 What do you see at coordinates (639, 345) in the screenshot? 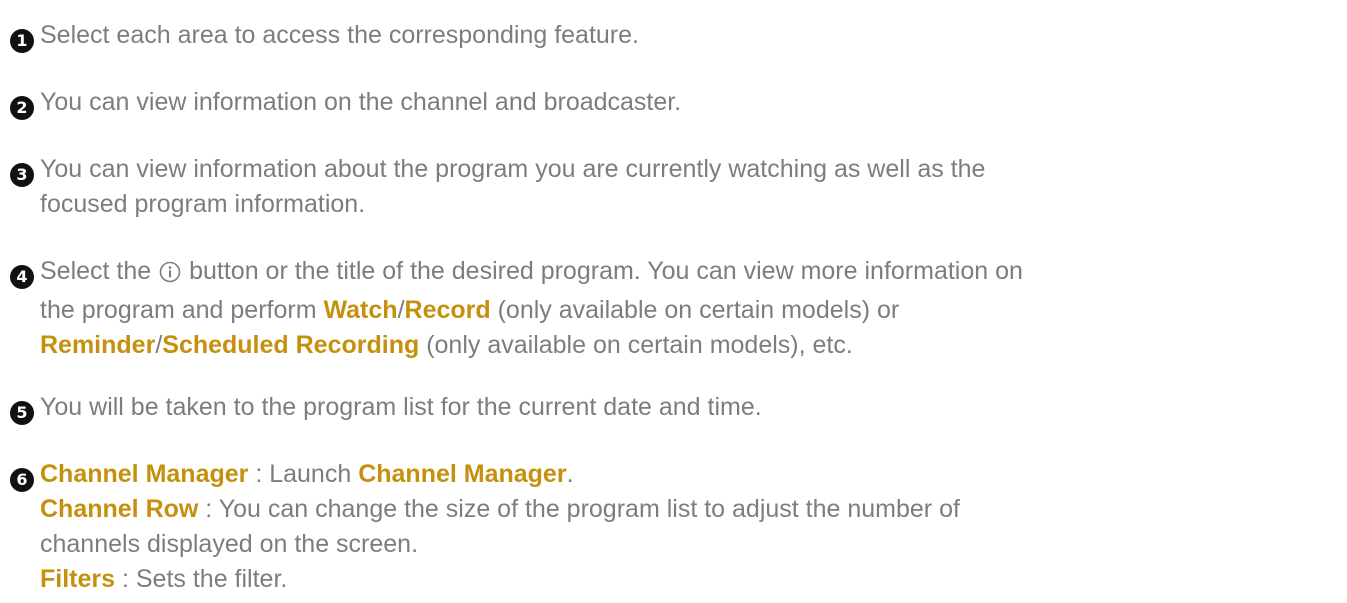
I see `step-text: (only available on certain models), etc.` at bounding box center [639, 345].